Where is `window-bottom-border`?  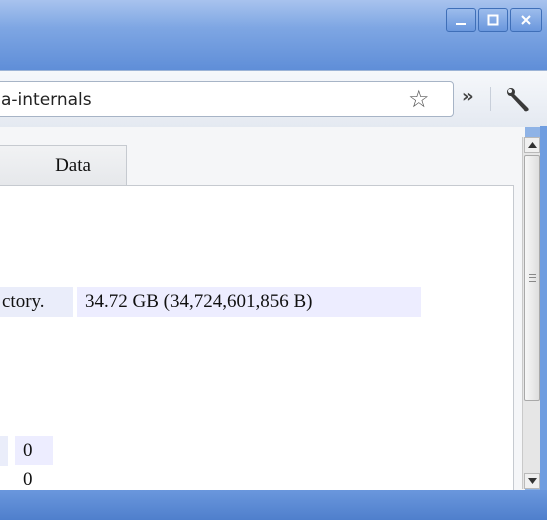 window-bottom-border is located at coordinates (273, 505).